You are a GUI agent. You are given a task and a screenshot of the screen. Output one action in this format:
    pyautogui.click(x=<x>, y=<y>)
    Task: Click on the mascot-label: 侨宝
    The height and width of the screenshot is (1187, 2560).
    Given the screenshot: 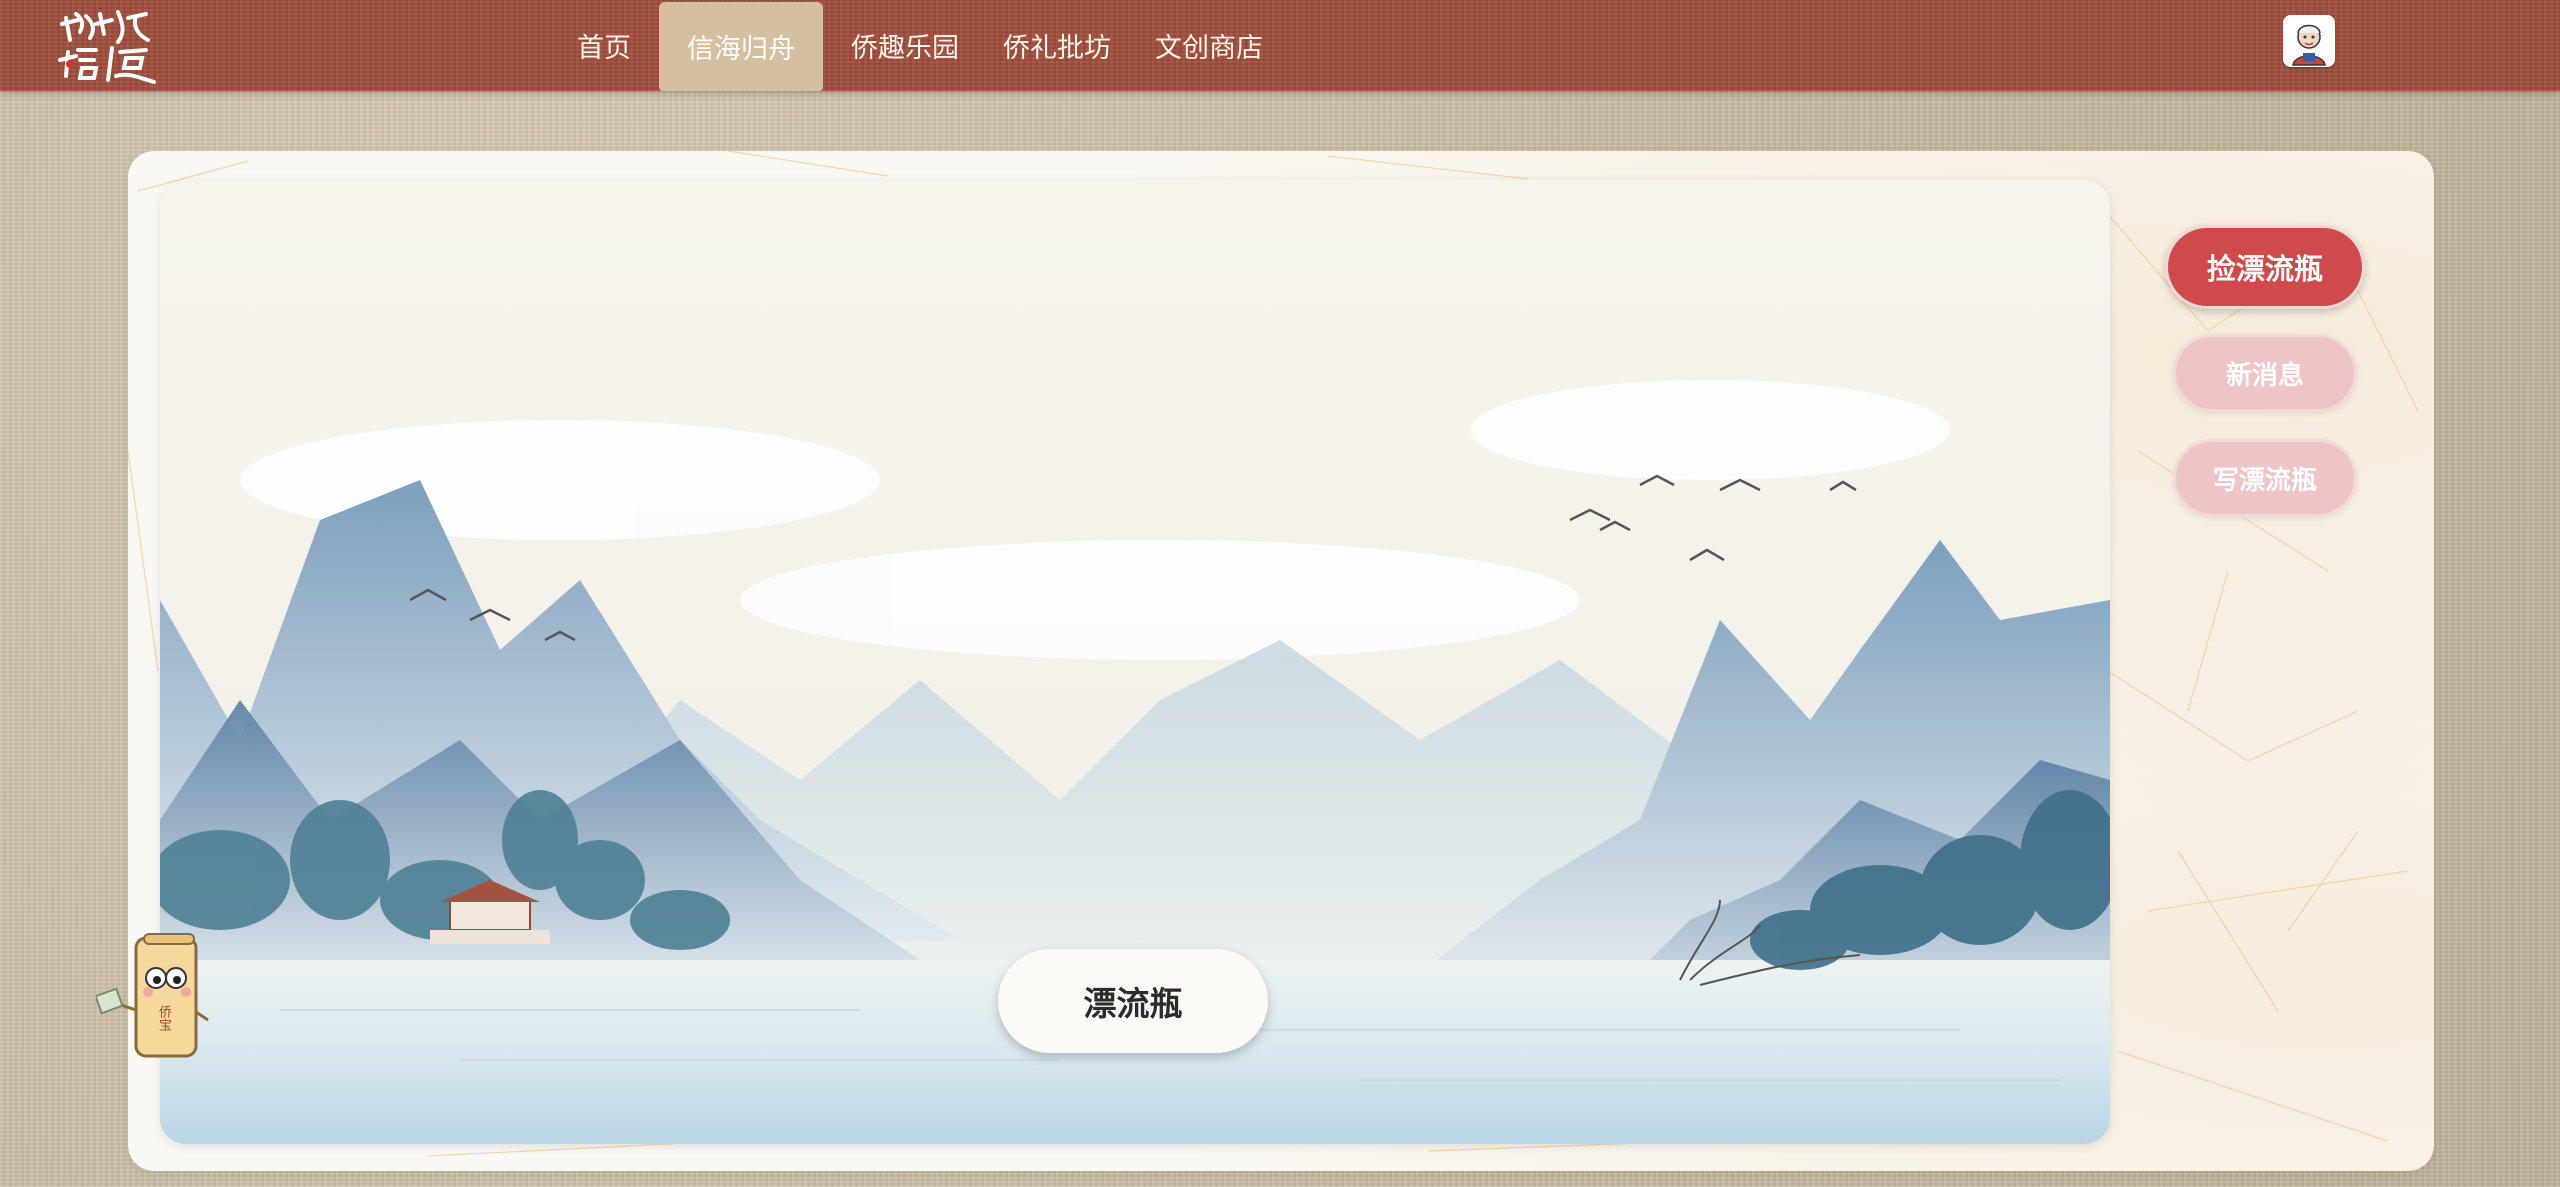 What is the action you would take?
    pyautogui.click(x=163, y=1018)
    